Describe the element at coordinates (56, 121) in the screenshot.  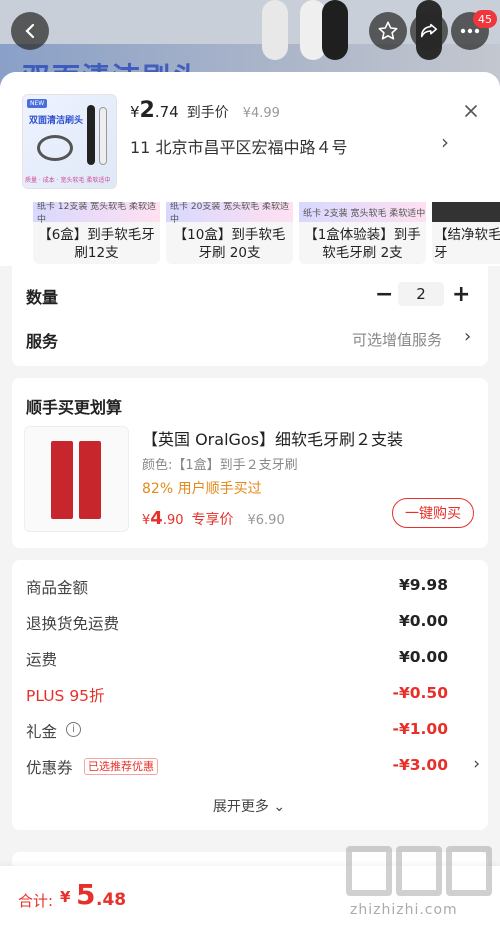
I see `thumbnail-title: 双面清洁刷头` at that location.